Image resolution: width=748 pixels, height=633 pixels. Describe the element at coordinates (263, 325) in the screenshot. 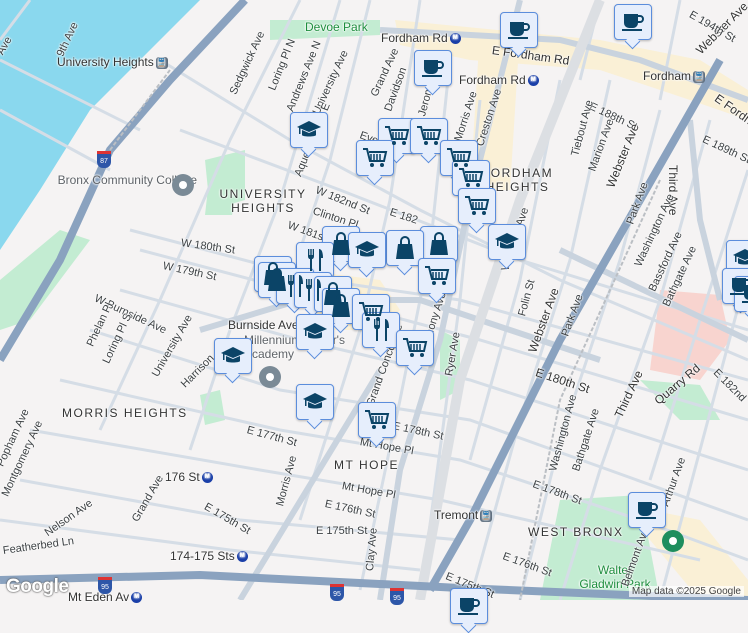

I see `street-label: Burnside Ave` at that location.